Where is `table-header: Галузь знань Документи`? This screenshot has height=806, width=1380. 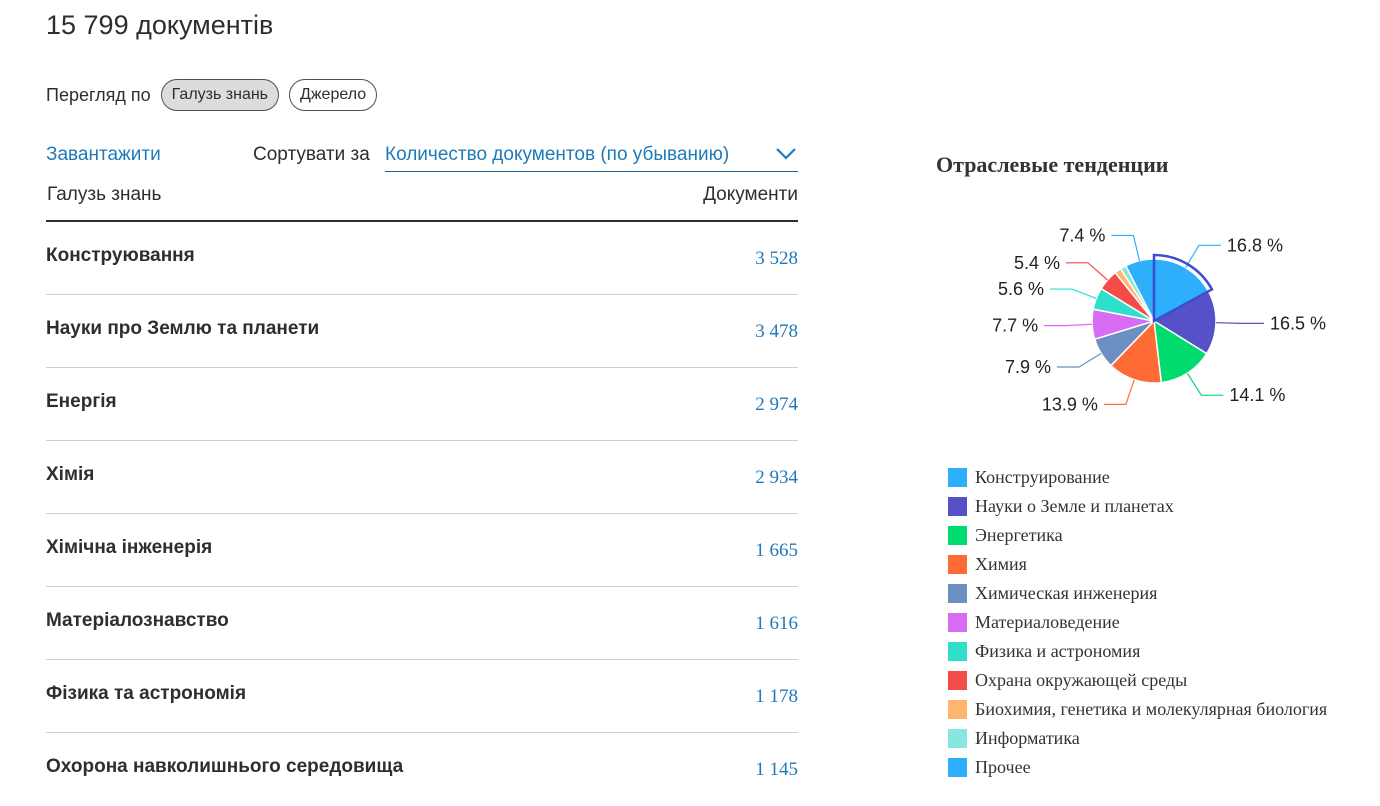
table-header: Галузь знань Документи is located at coordinates (422, 203).